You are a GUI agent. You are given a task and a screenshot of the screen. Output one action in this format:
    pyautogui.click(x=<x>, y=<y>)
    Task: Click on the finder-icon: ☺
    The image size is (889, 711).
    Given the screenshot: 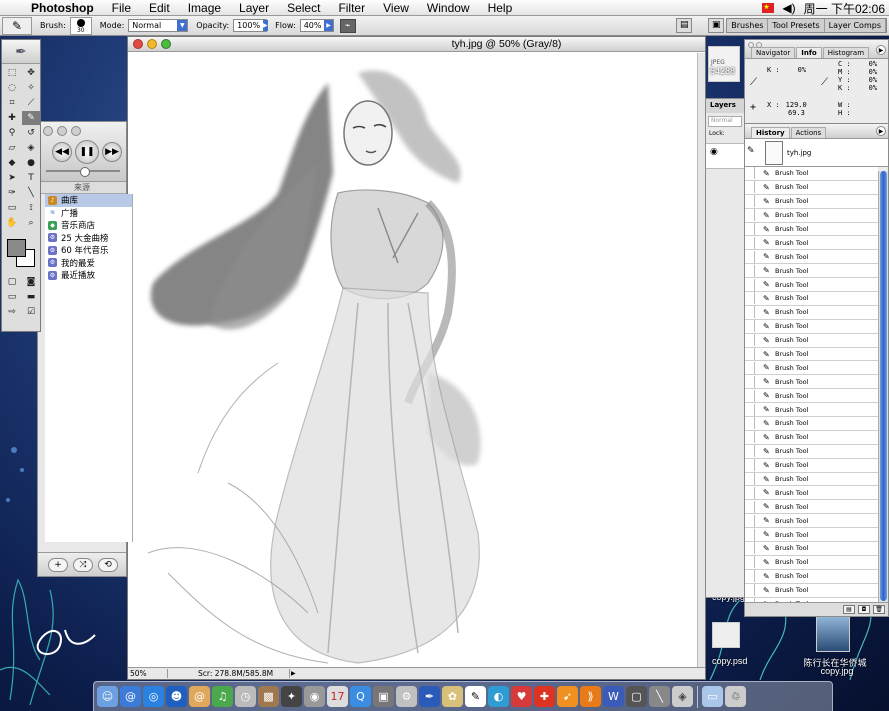 What is the action you would take?
    pyautogui.click(x=107, y=696)
    